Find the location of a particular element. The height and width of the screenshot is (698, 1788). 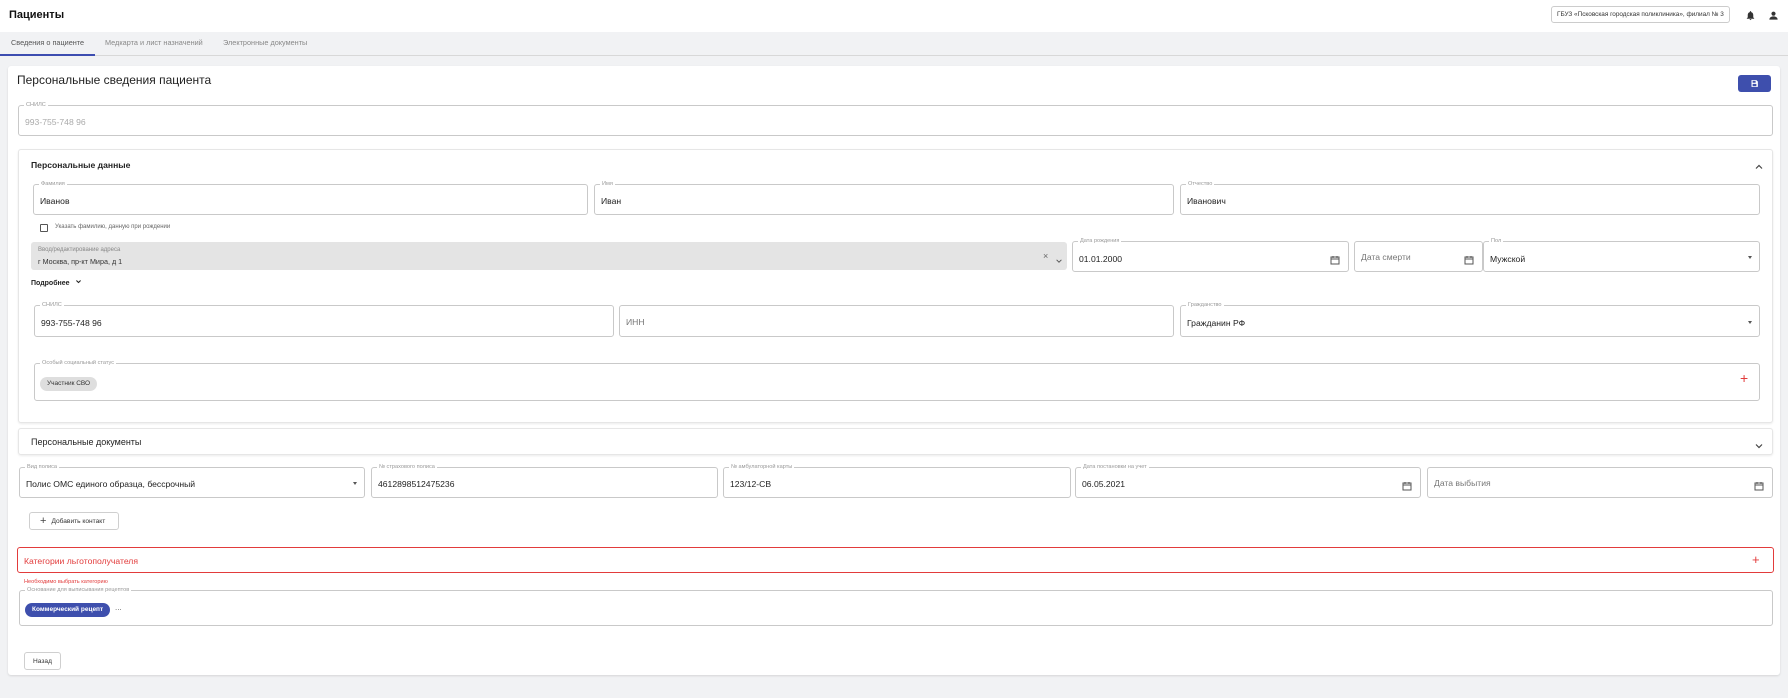

save-button is located at coordinates (1754, 83).